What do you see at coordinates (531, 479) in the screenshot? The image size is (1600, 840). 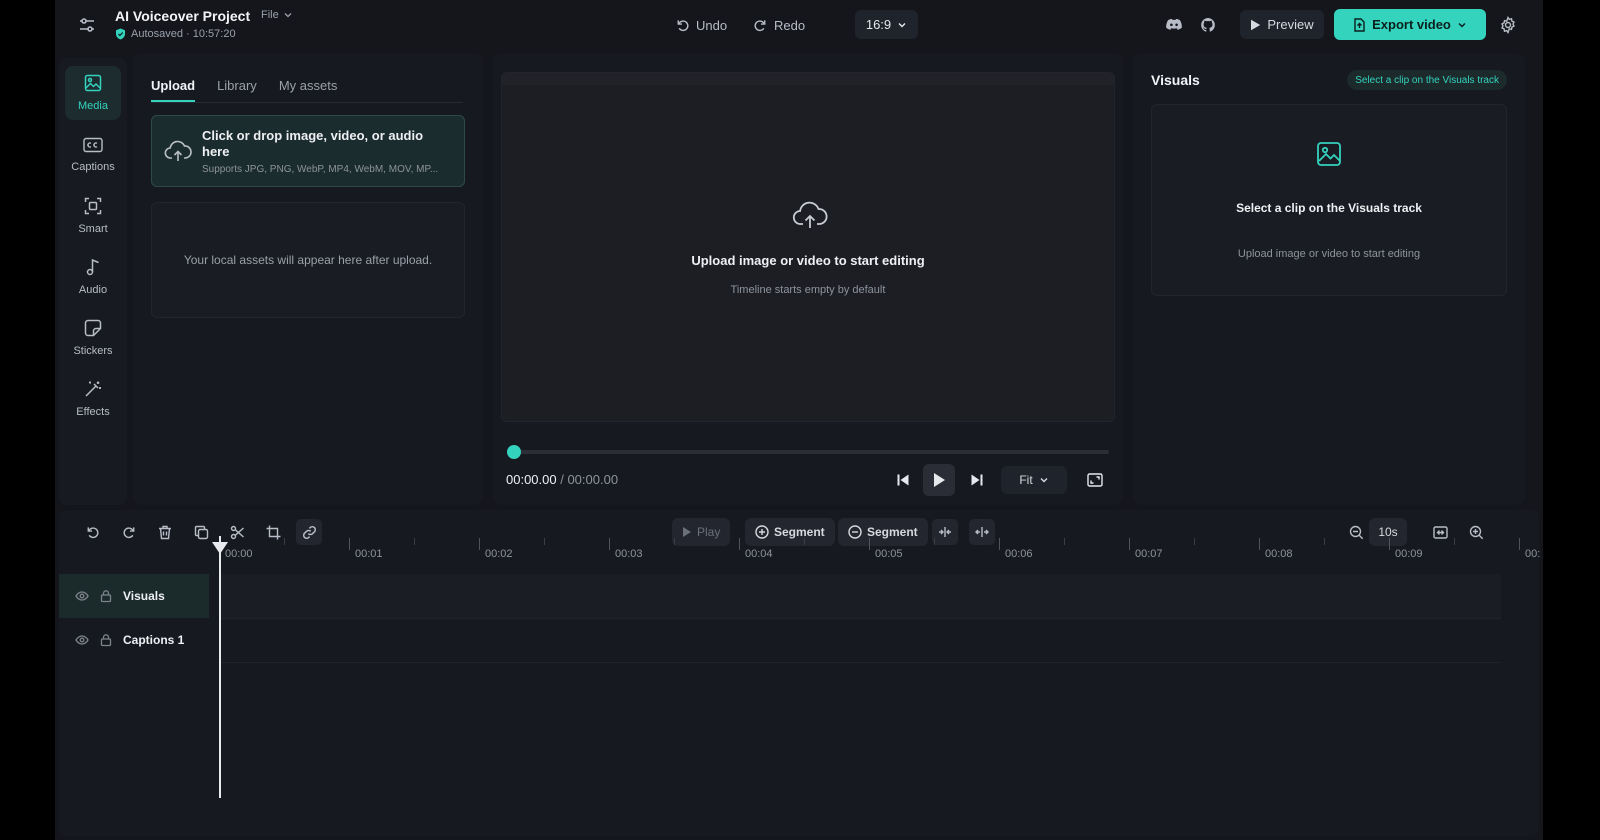 I see `time-current: 00:00.00` at bounding box center [531, 479].